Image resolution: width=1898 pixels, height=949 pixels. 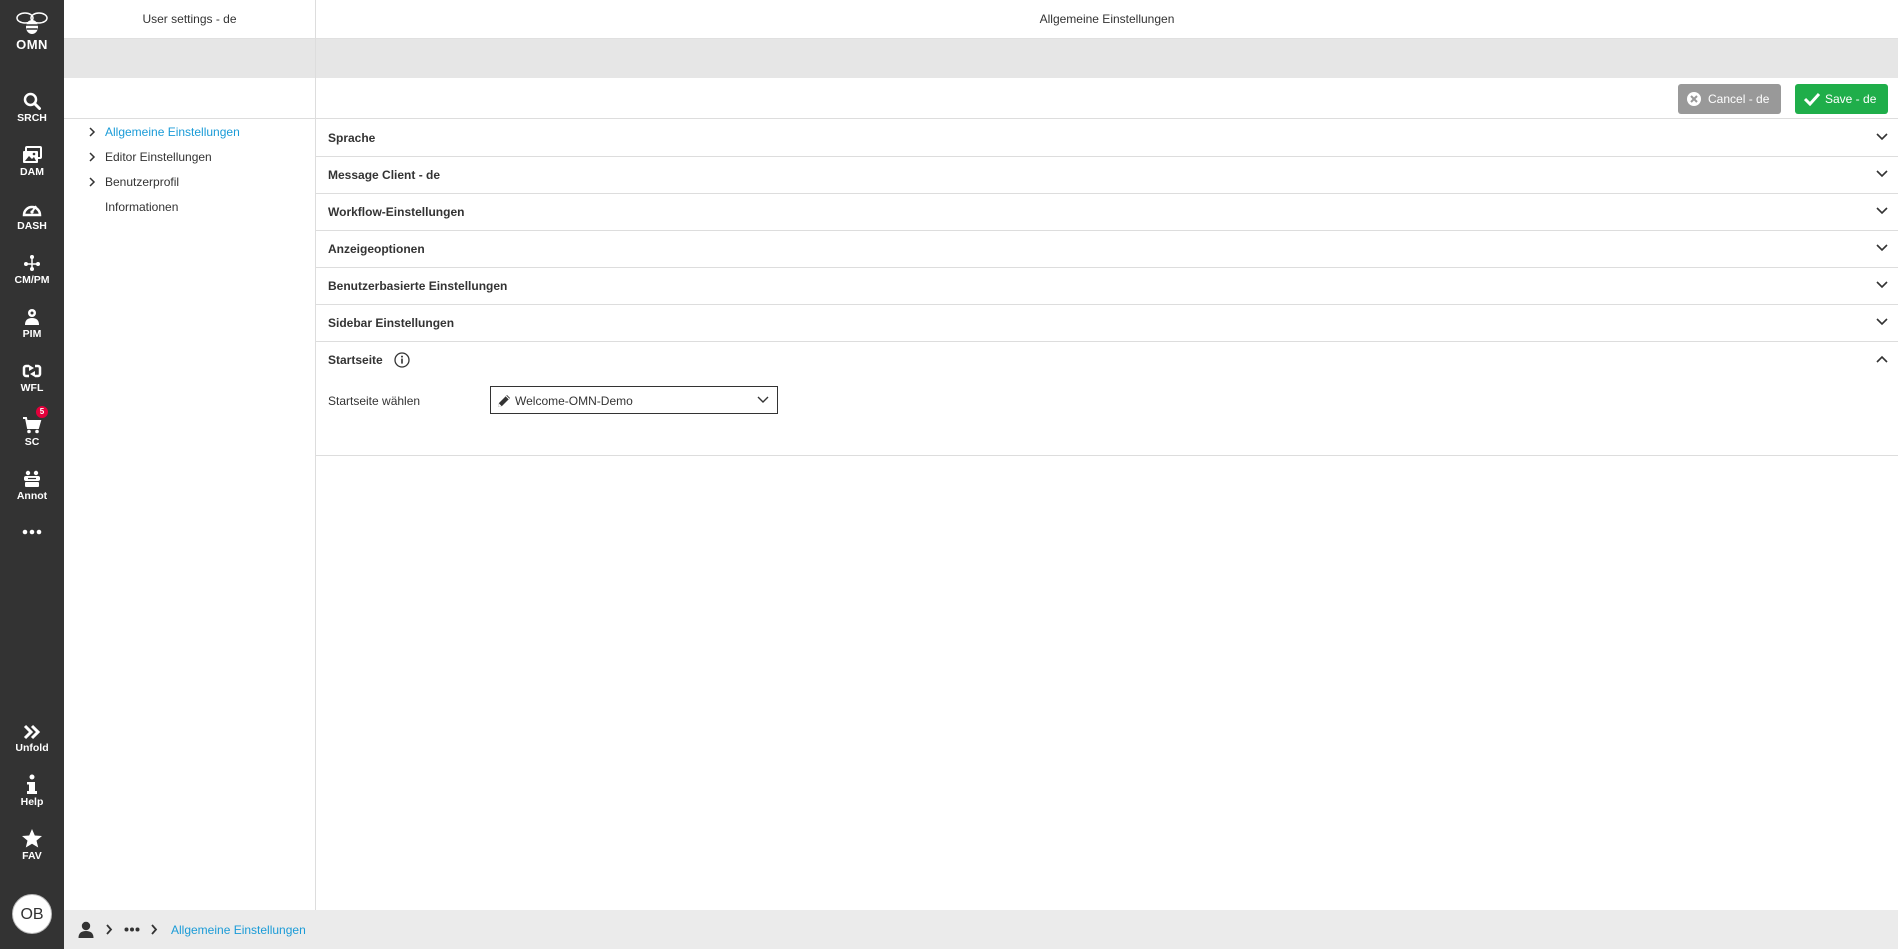 What do you see at coordinates (172, 132) in the screenshot?
I see `tree-item-label: Allgemeine Einstellungen` at bounding box center [172, 132].